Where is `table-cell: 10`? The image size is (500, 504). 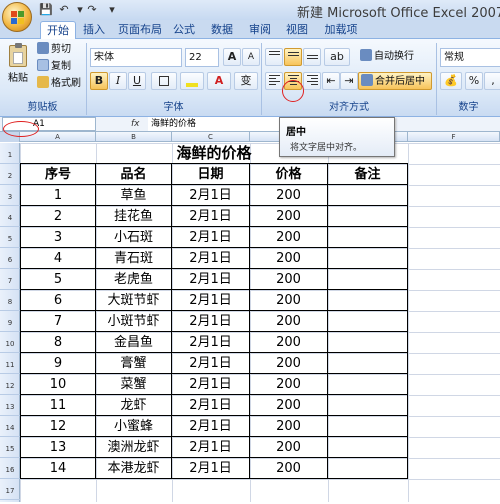
table-cell: 10 is located at coordinates (58, 384).